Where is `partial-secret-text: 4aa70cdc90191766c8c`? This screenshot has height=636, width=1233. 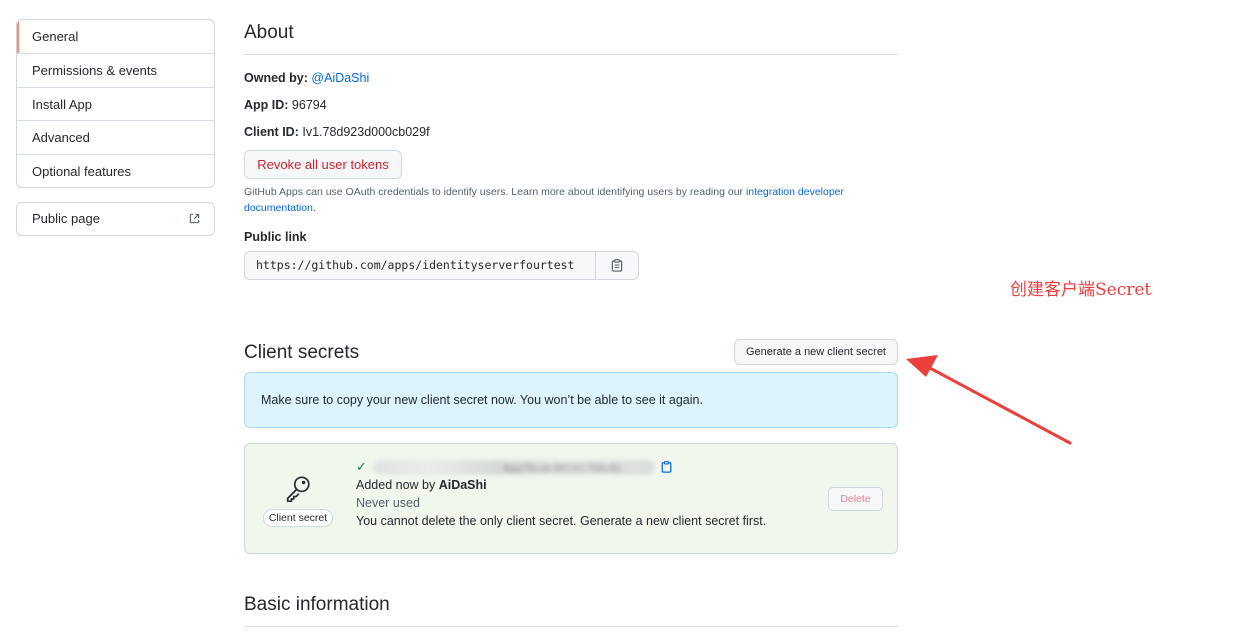
partial-secret-text: 4aa70cdc90191766c8c is located at coordinates (563, 468).